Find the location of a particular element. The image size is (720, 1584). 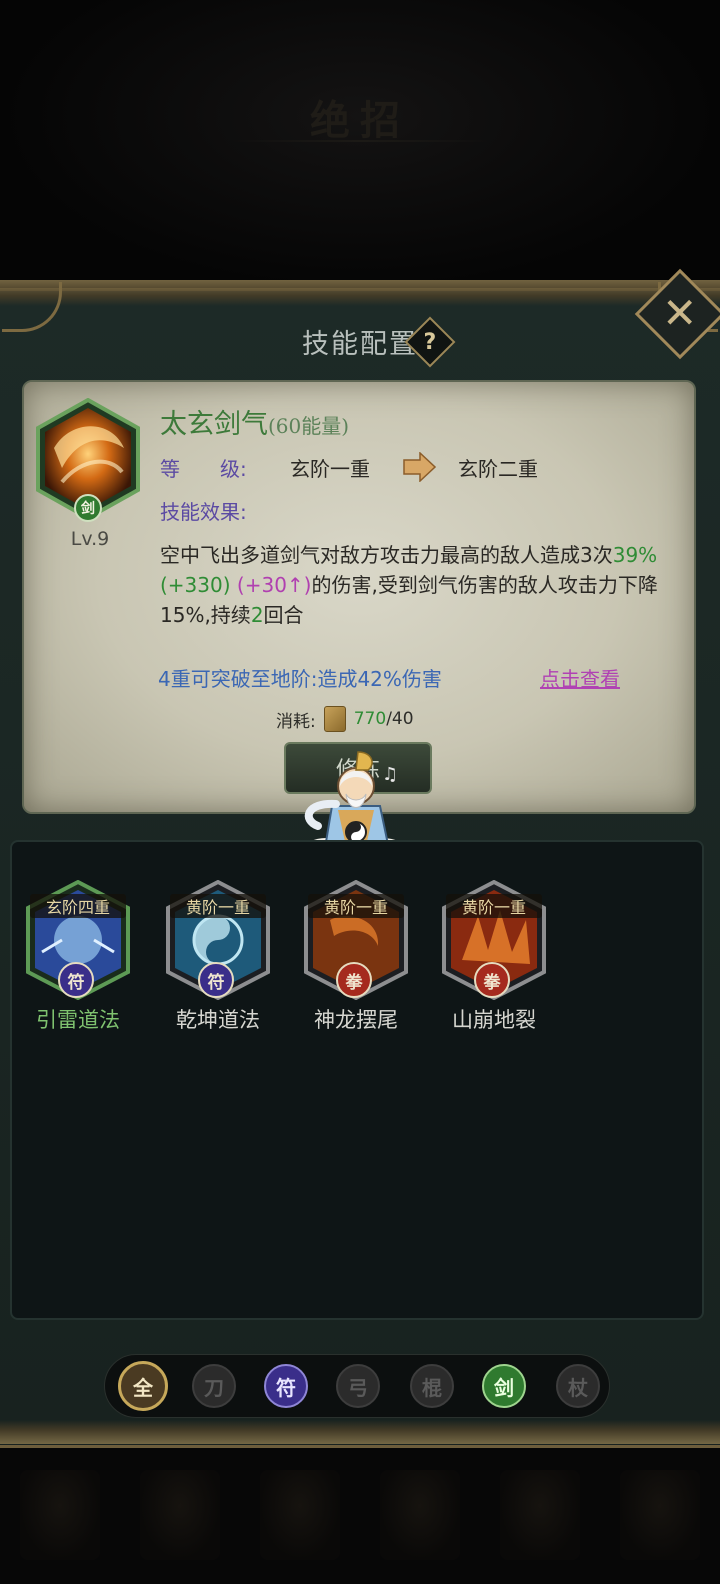

cost-current: 770 is located at coordinates (370, 719).